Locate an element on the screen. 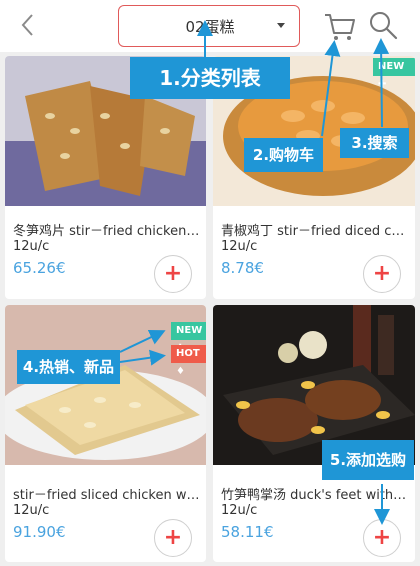 The height and width of the screenshot is (566, 420). hot-badge-label: HOT is located at coordinates (188, 353).